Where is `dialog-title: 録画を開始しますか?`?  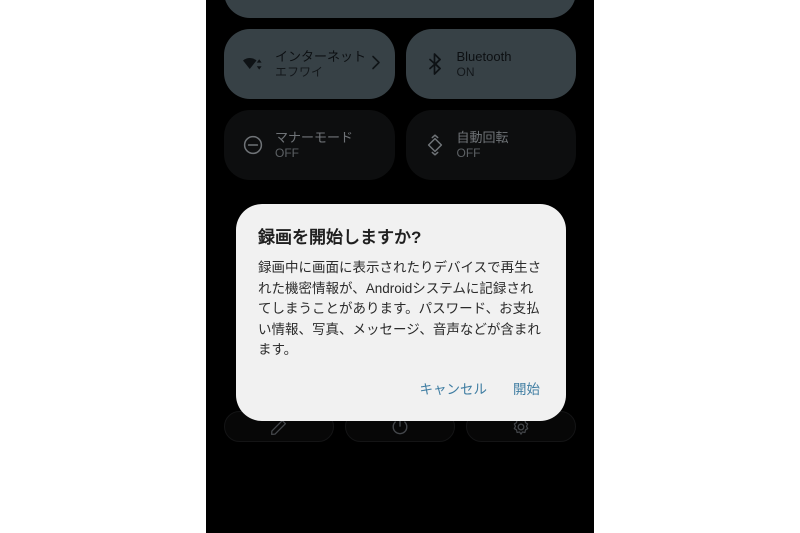
dialog-title: 録画を開始しますか? is located at coordinates (340, 237).